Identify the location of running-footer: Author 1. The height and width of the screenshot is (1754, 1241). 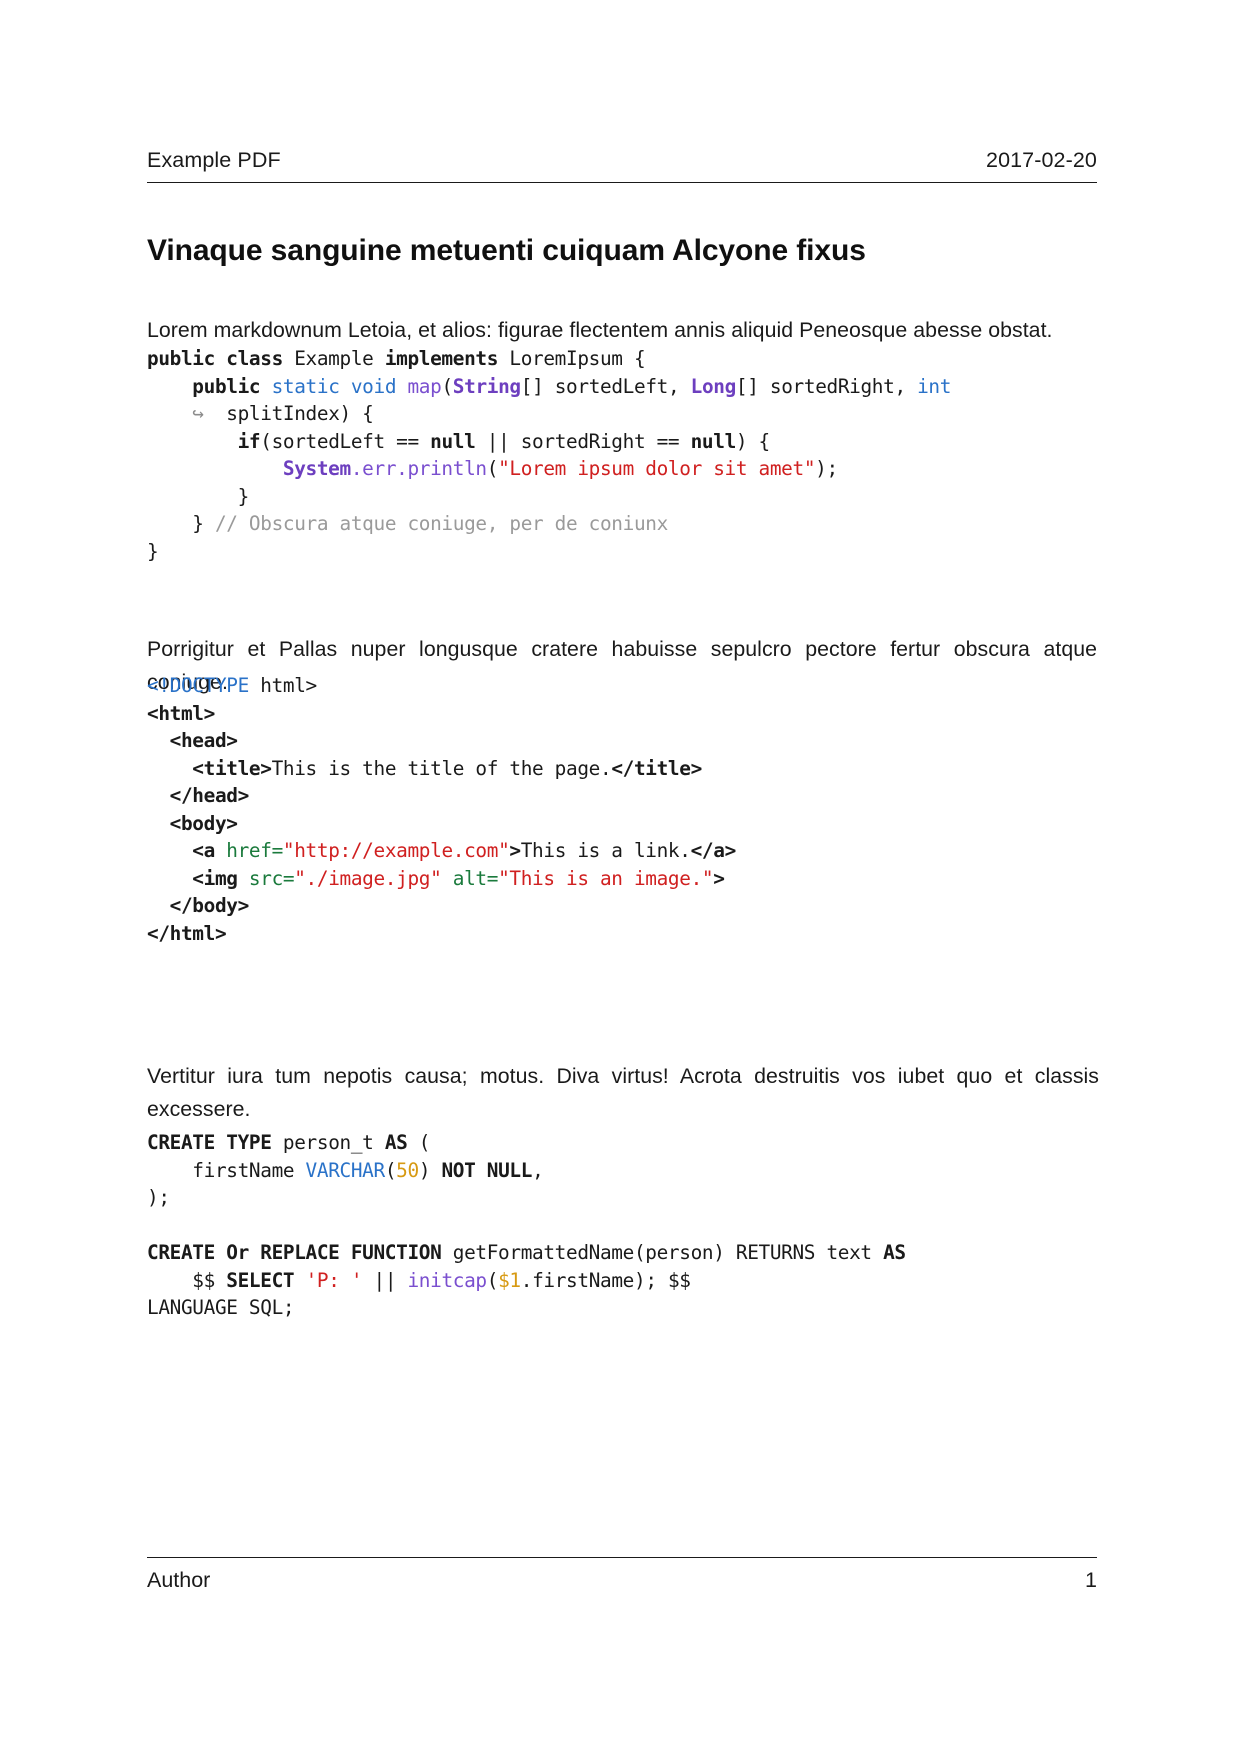
(622, 1575).